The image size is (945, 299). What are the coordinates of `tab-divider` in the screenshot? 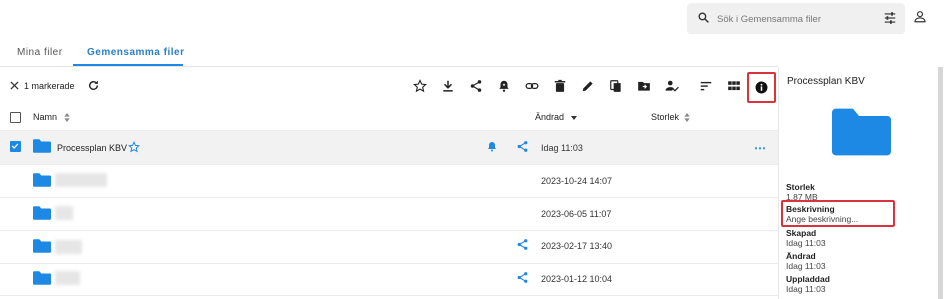 It's located at (389, 66).